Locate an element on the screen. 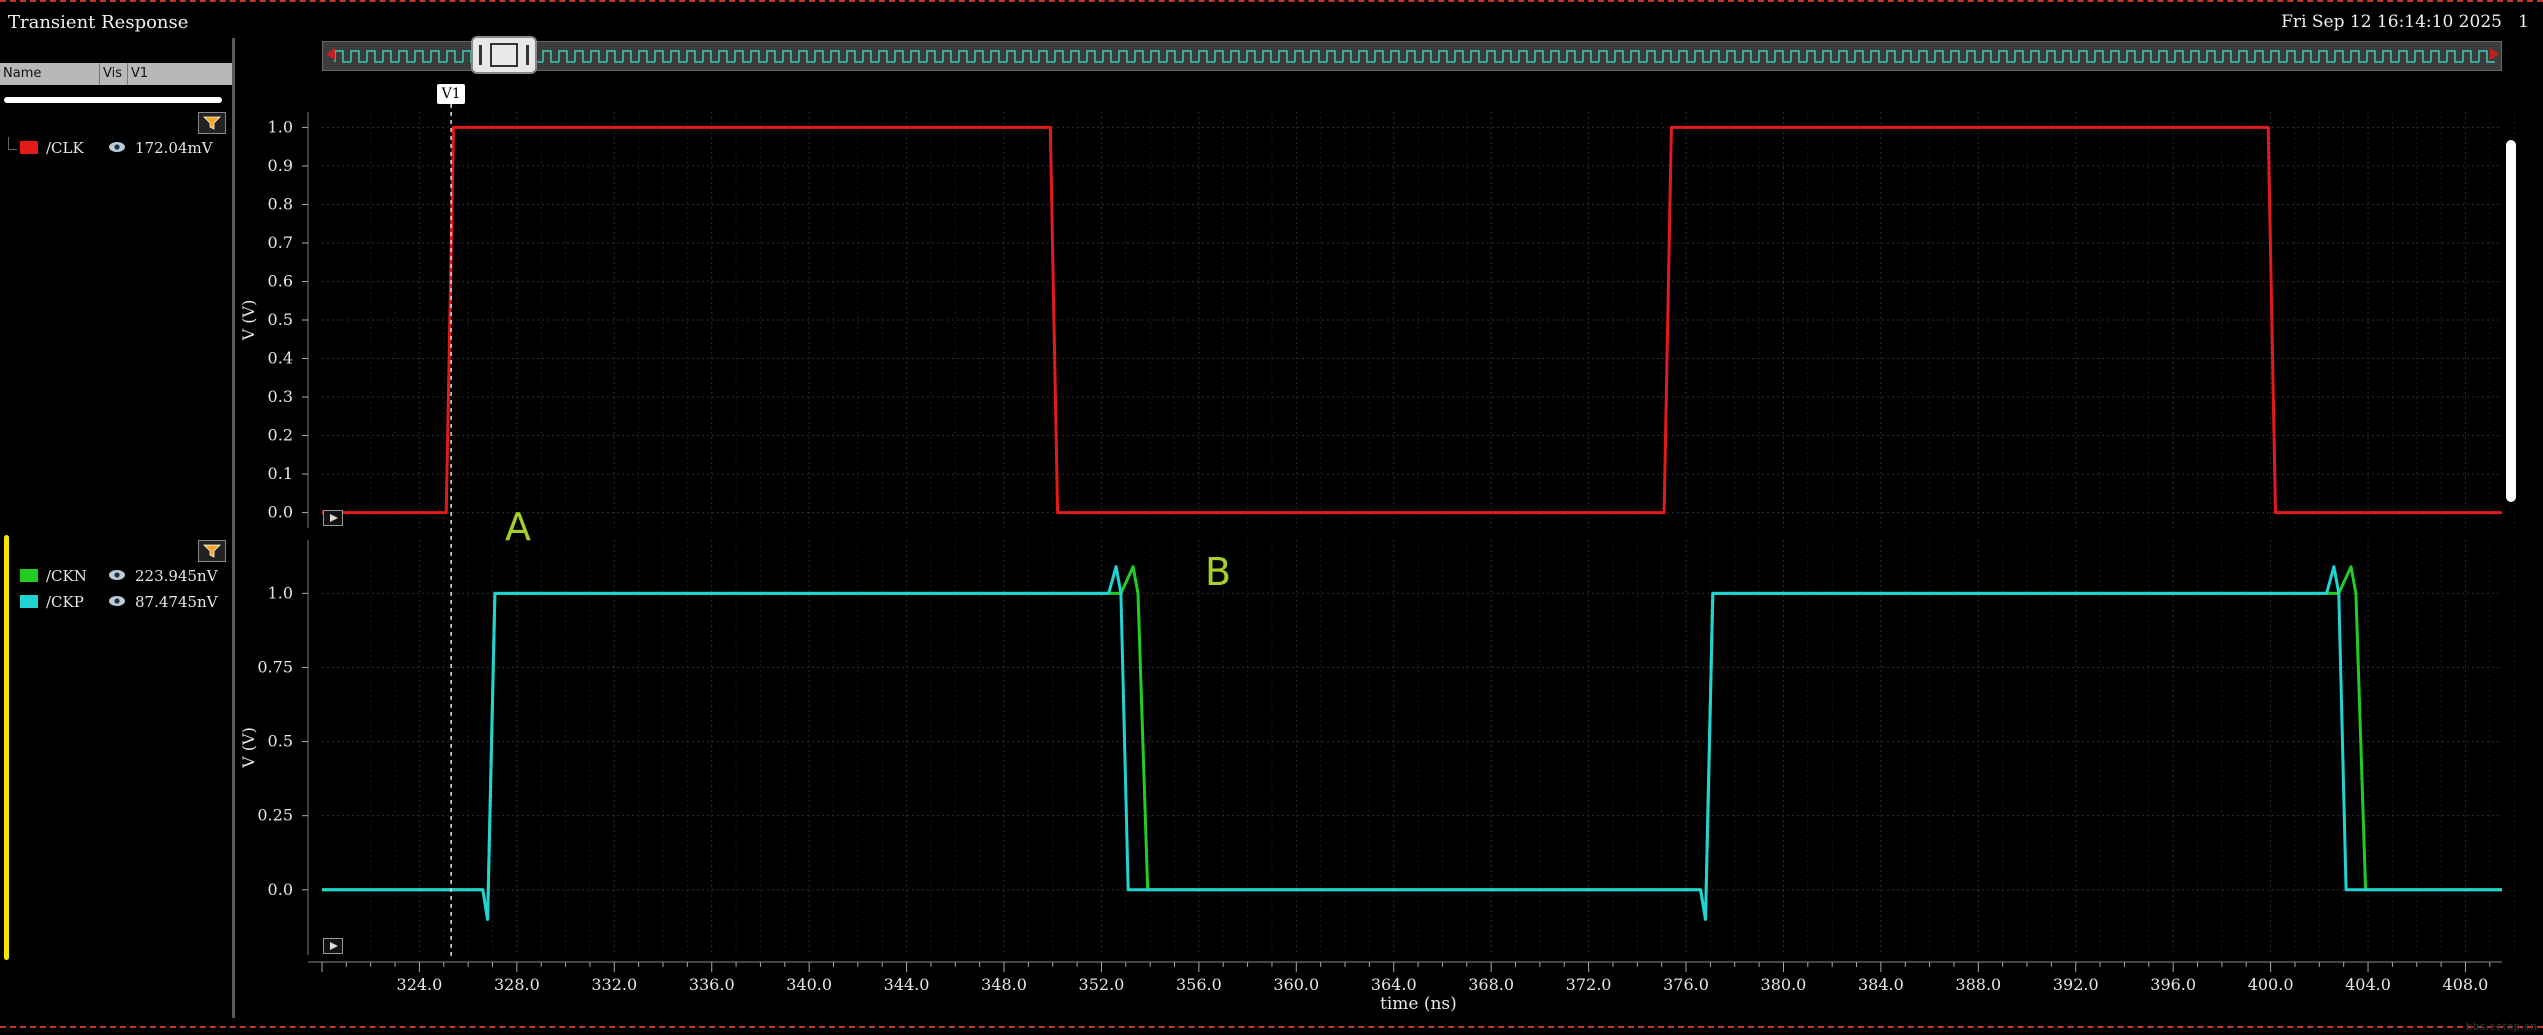 The width and height of the screenshot is (2543, 1035). strip2-play-button is located at coordinates (333, 946).